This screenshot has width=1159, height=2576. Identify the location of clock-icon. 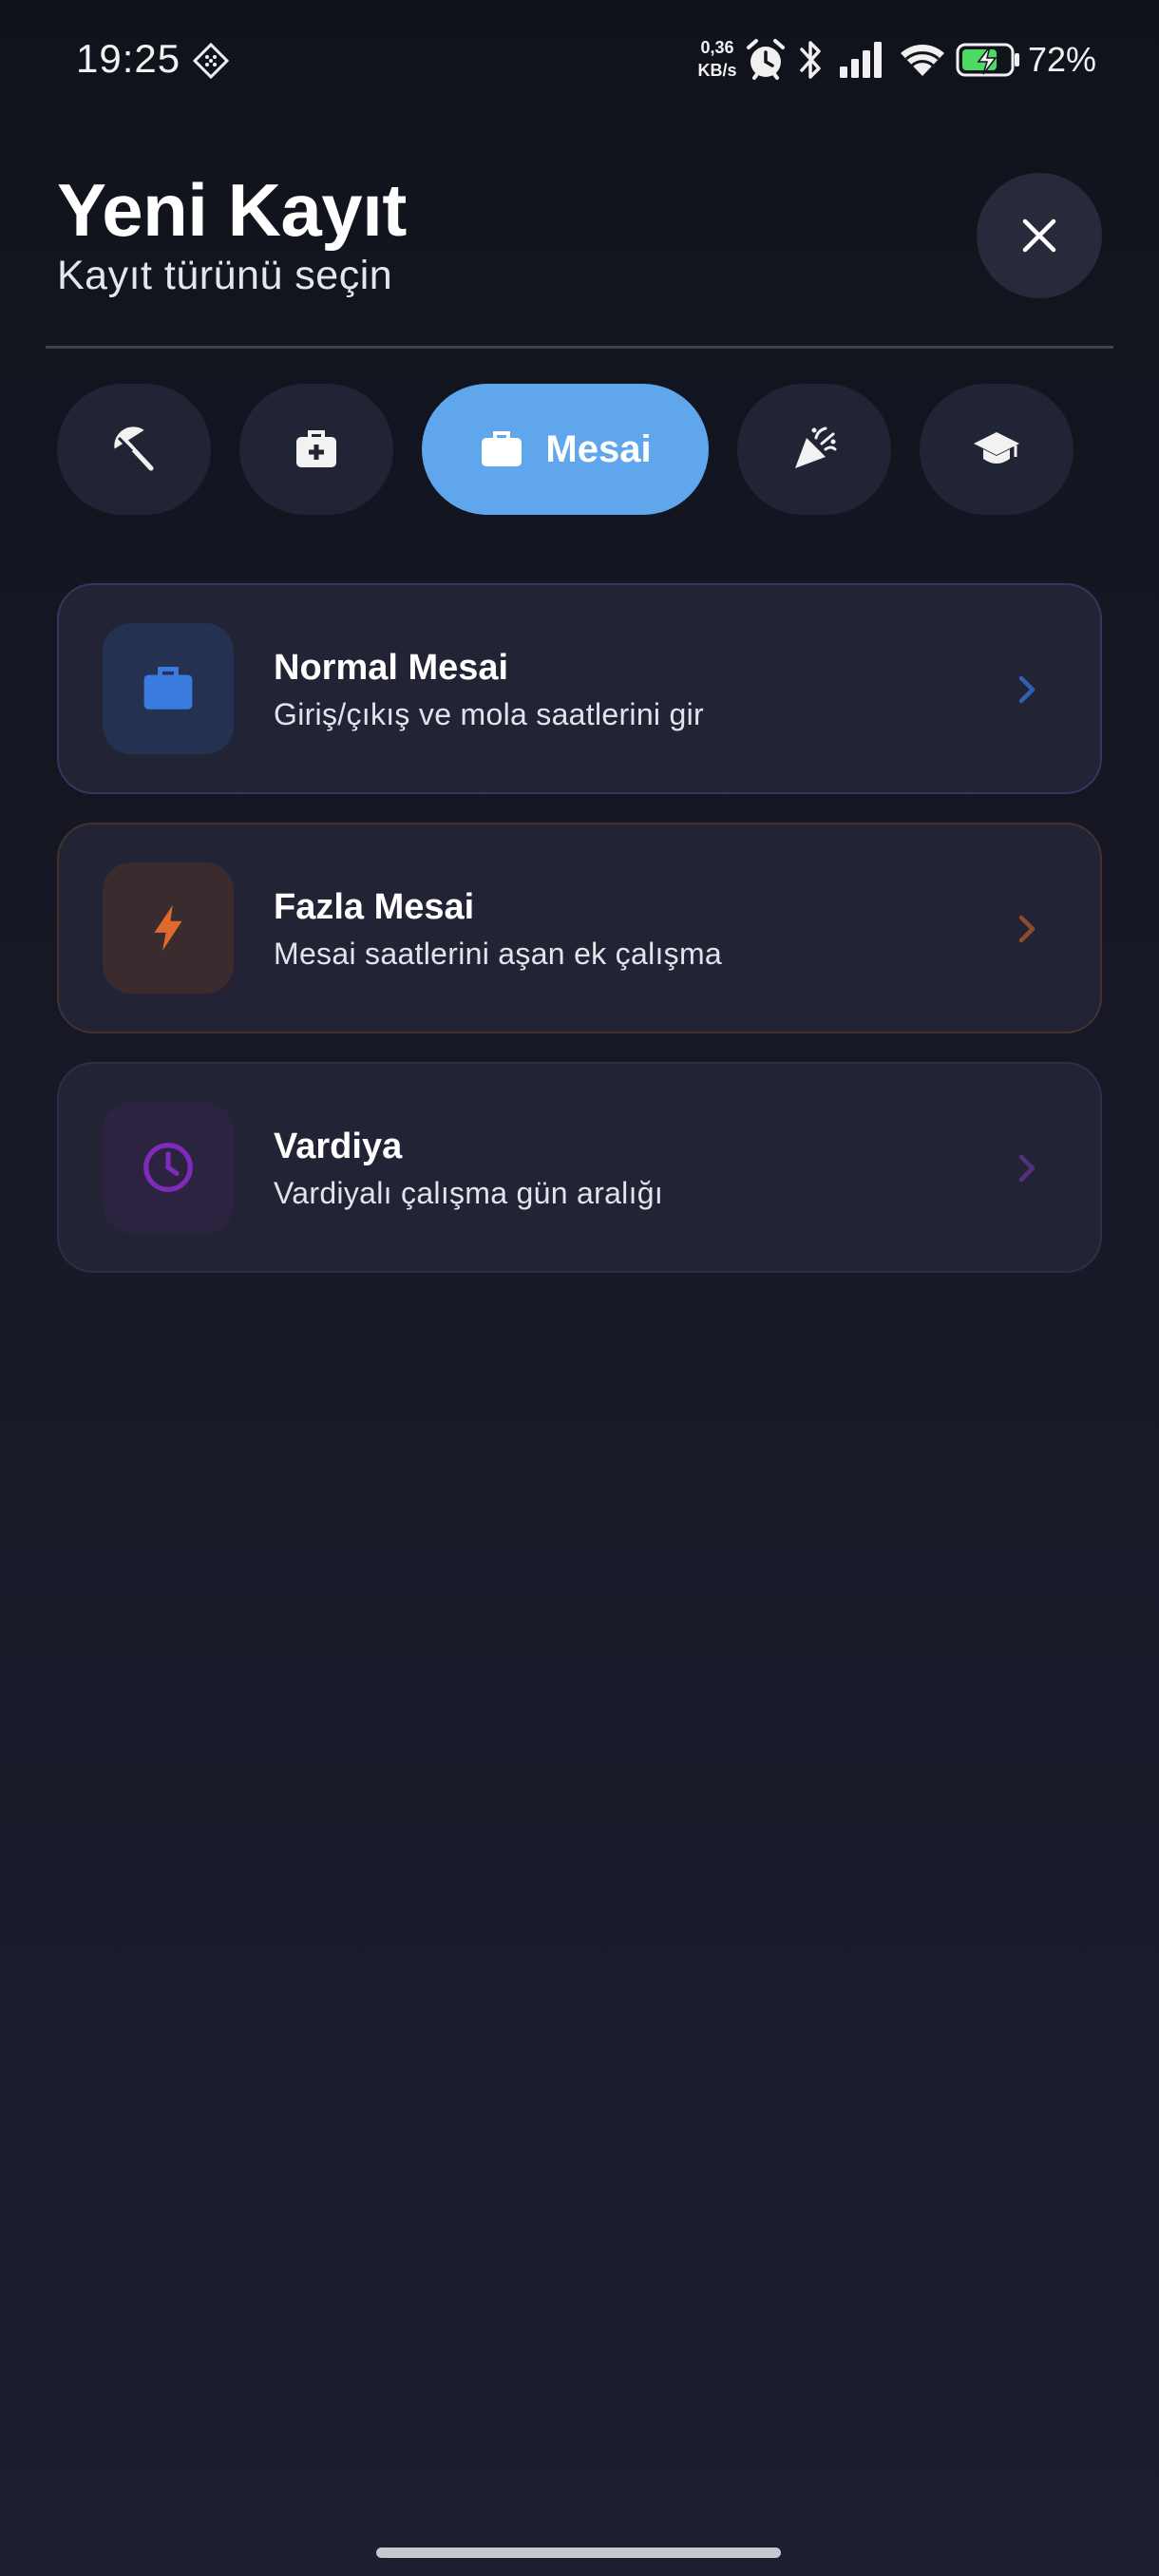
(168, 1167).